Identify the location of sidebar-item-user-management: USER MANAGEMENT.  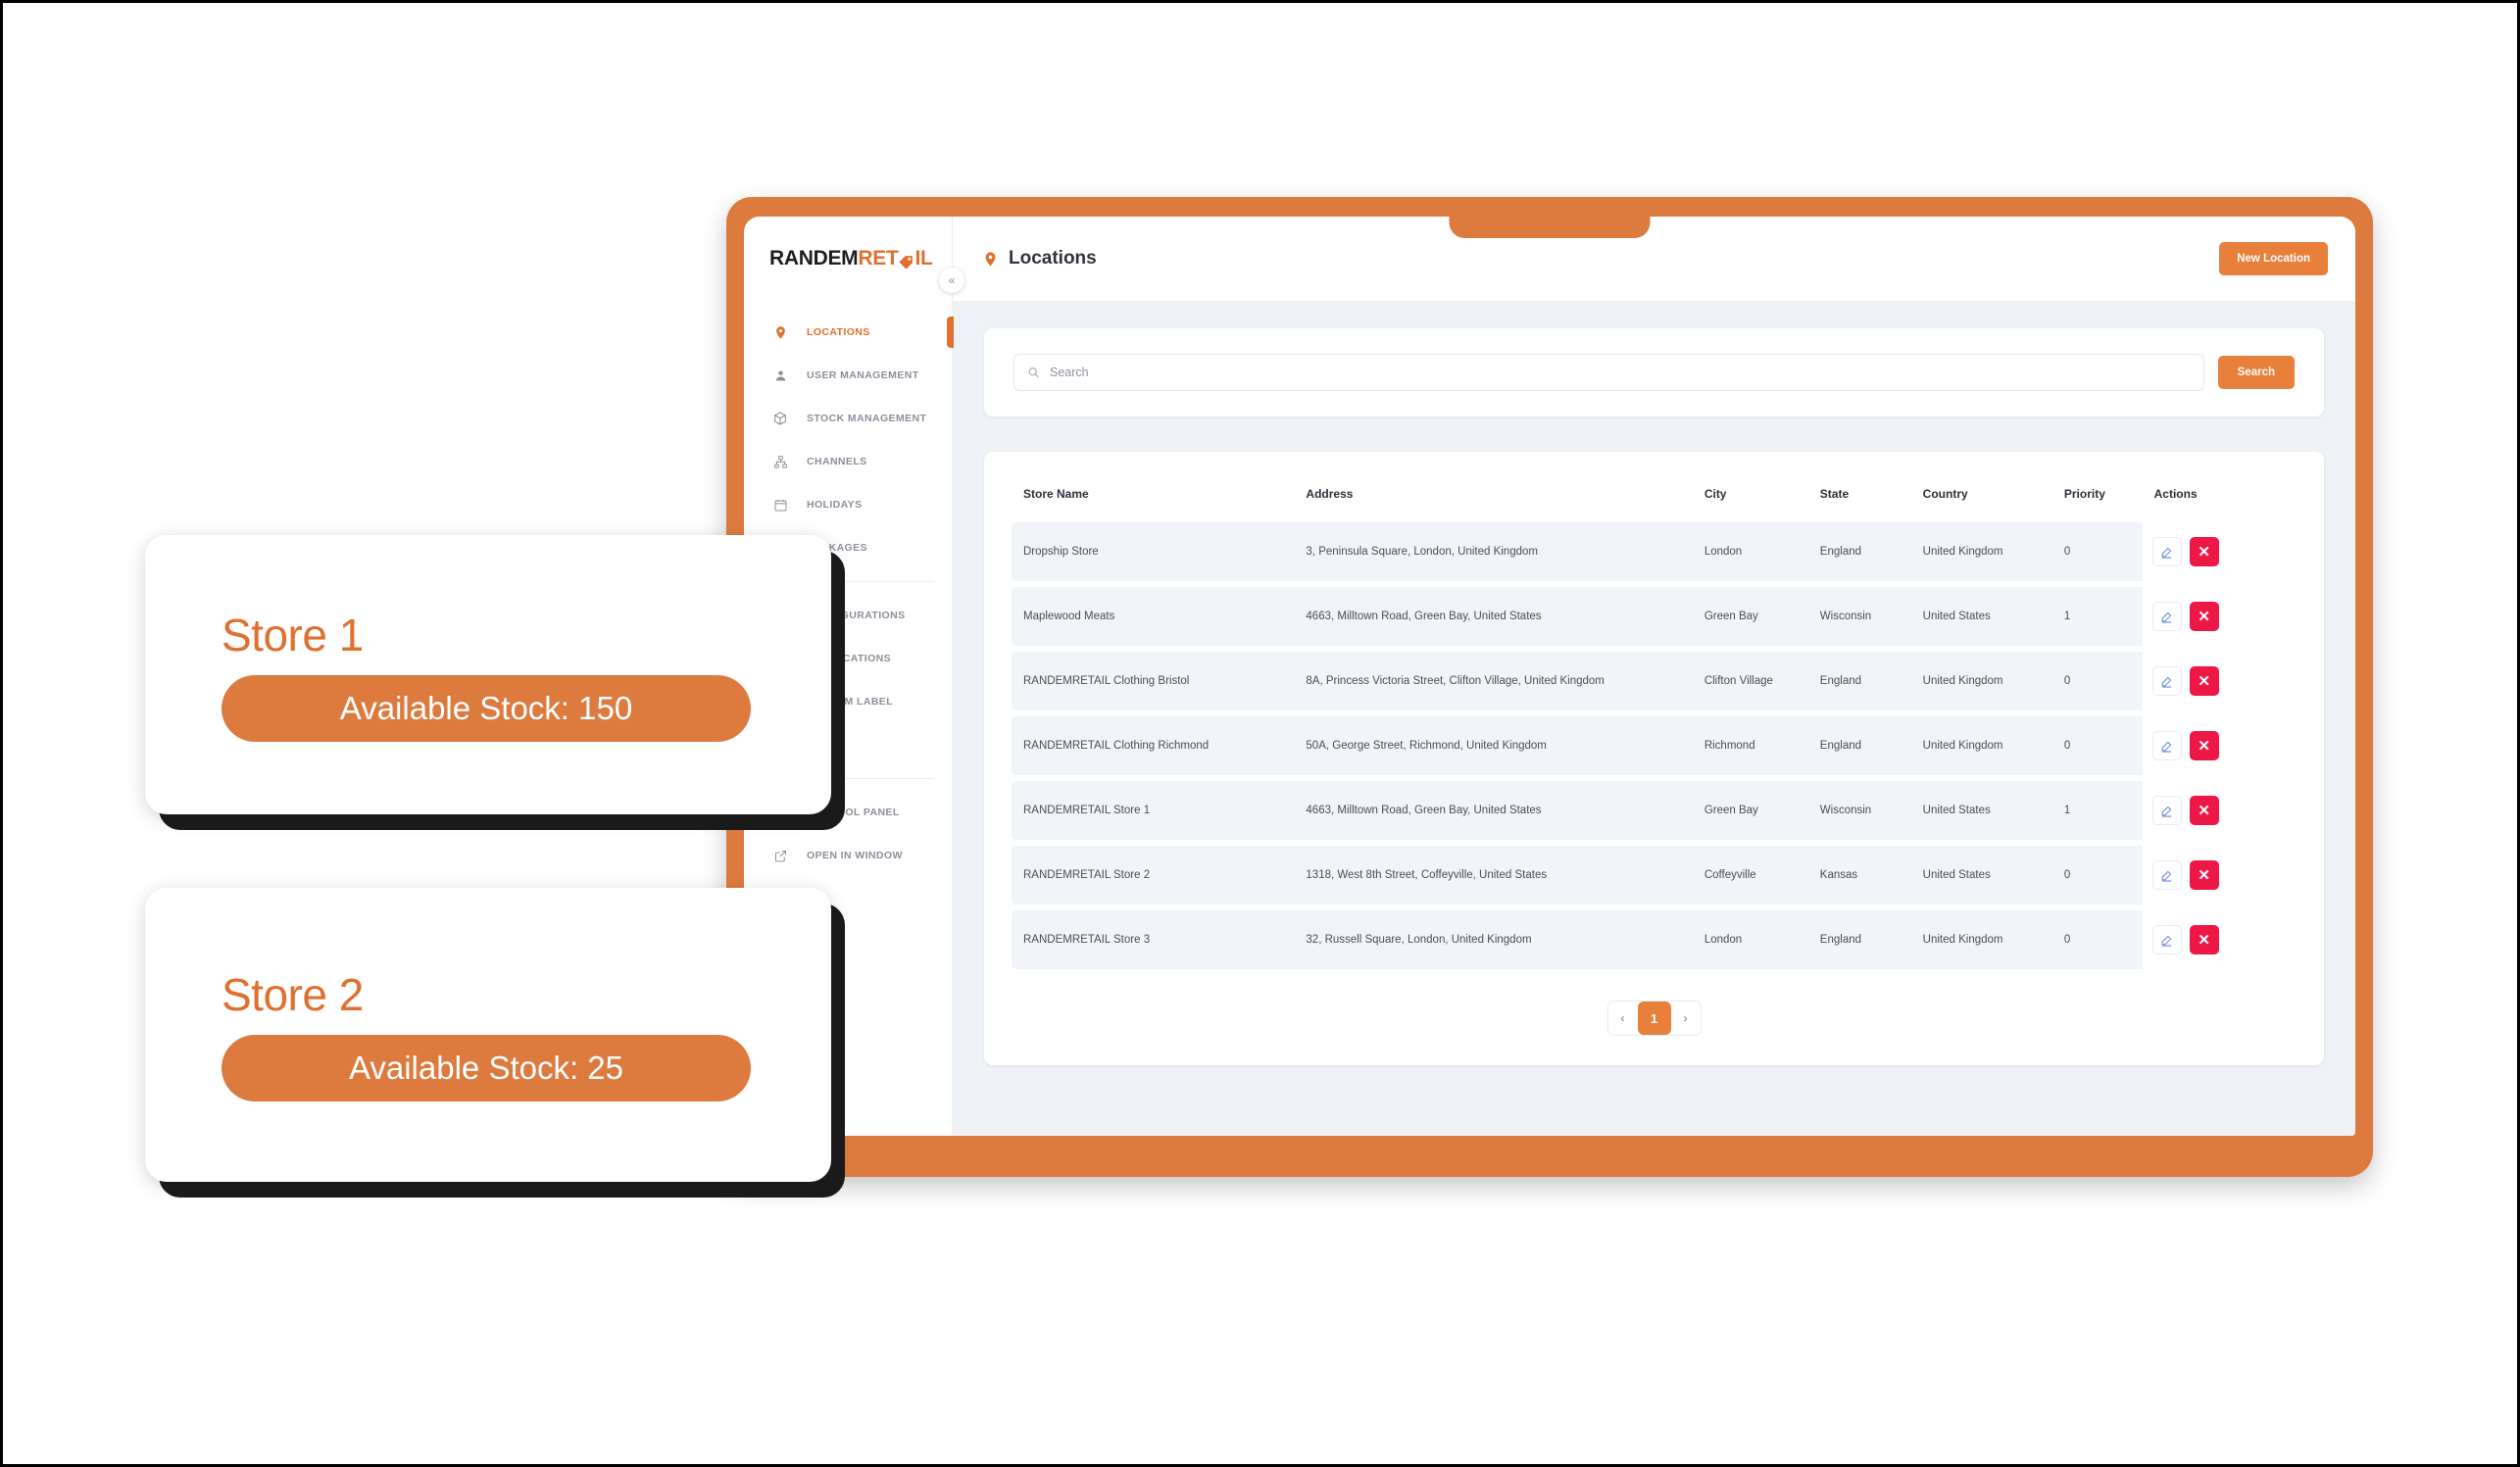
(848, 375).